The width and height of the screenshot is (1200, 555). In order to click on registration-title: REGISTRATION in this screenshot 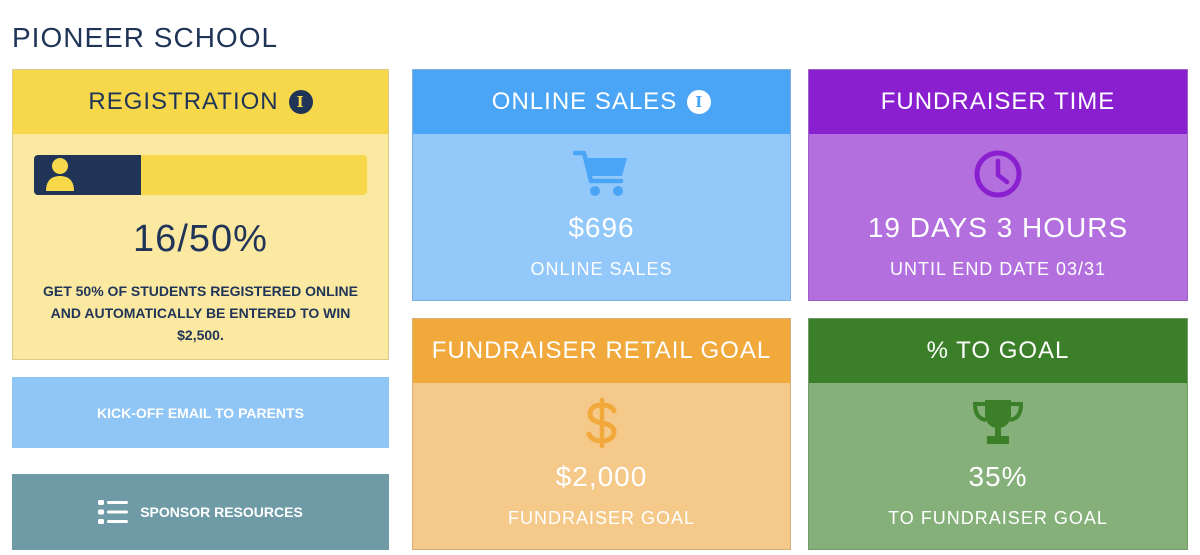, I will do `click(183, 101)`.